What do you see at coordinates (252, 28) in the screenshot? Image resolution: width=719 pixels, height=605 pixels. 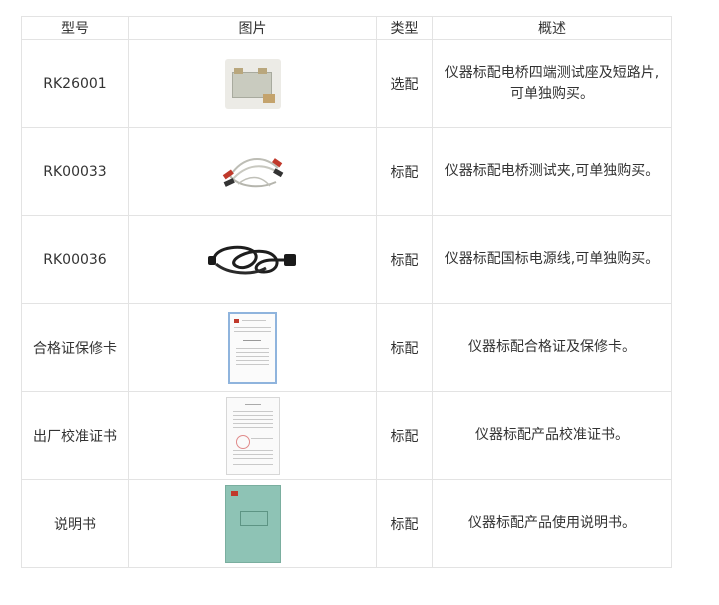 I see `header-image: 图片` at bounding box center [252, 28].